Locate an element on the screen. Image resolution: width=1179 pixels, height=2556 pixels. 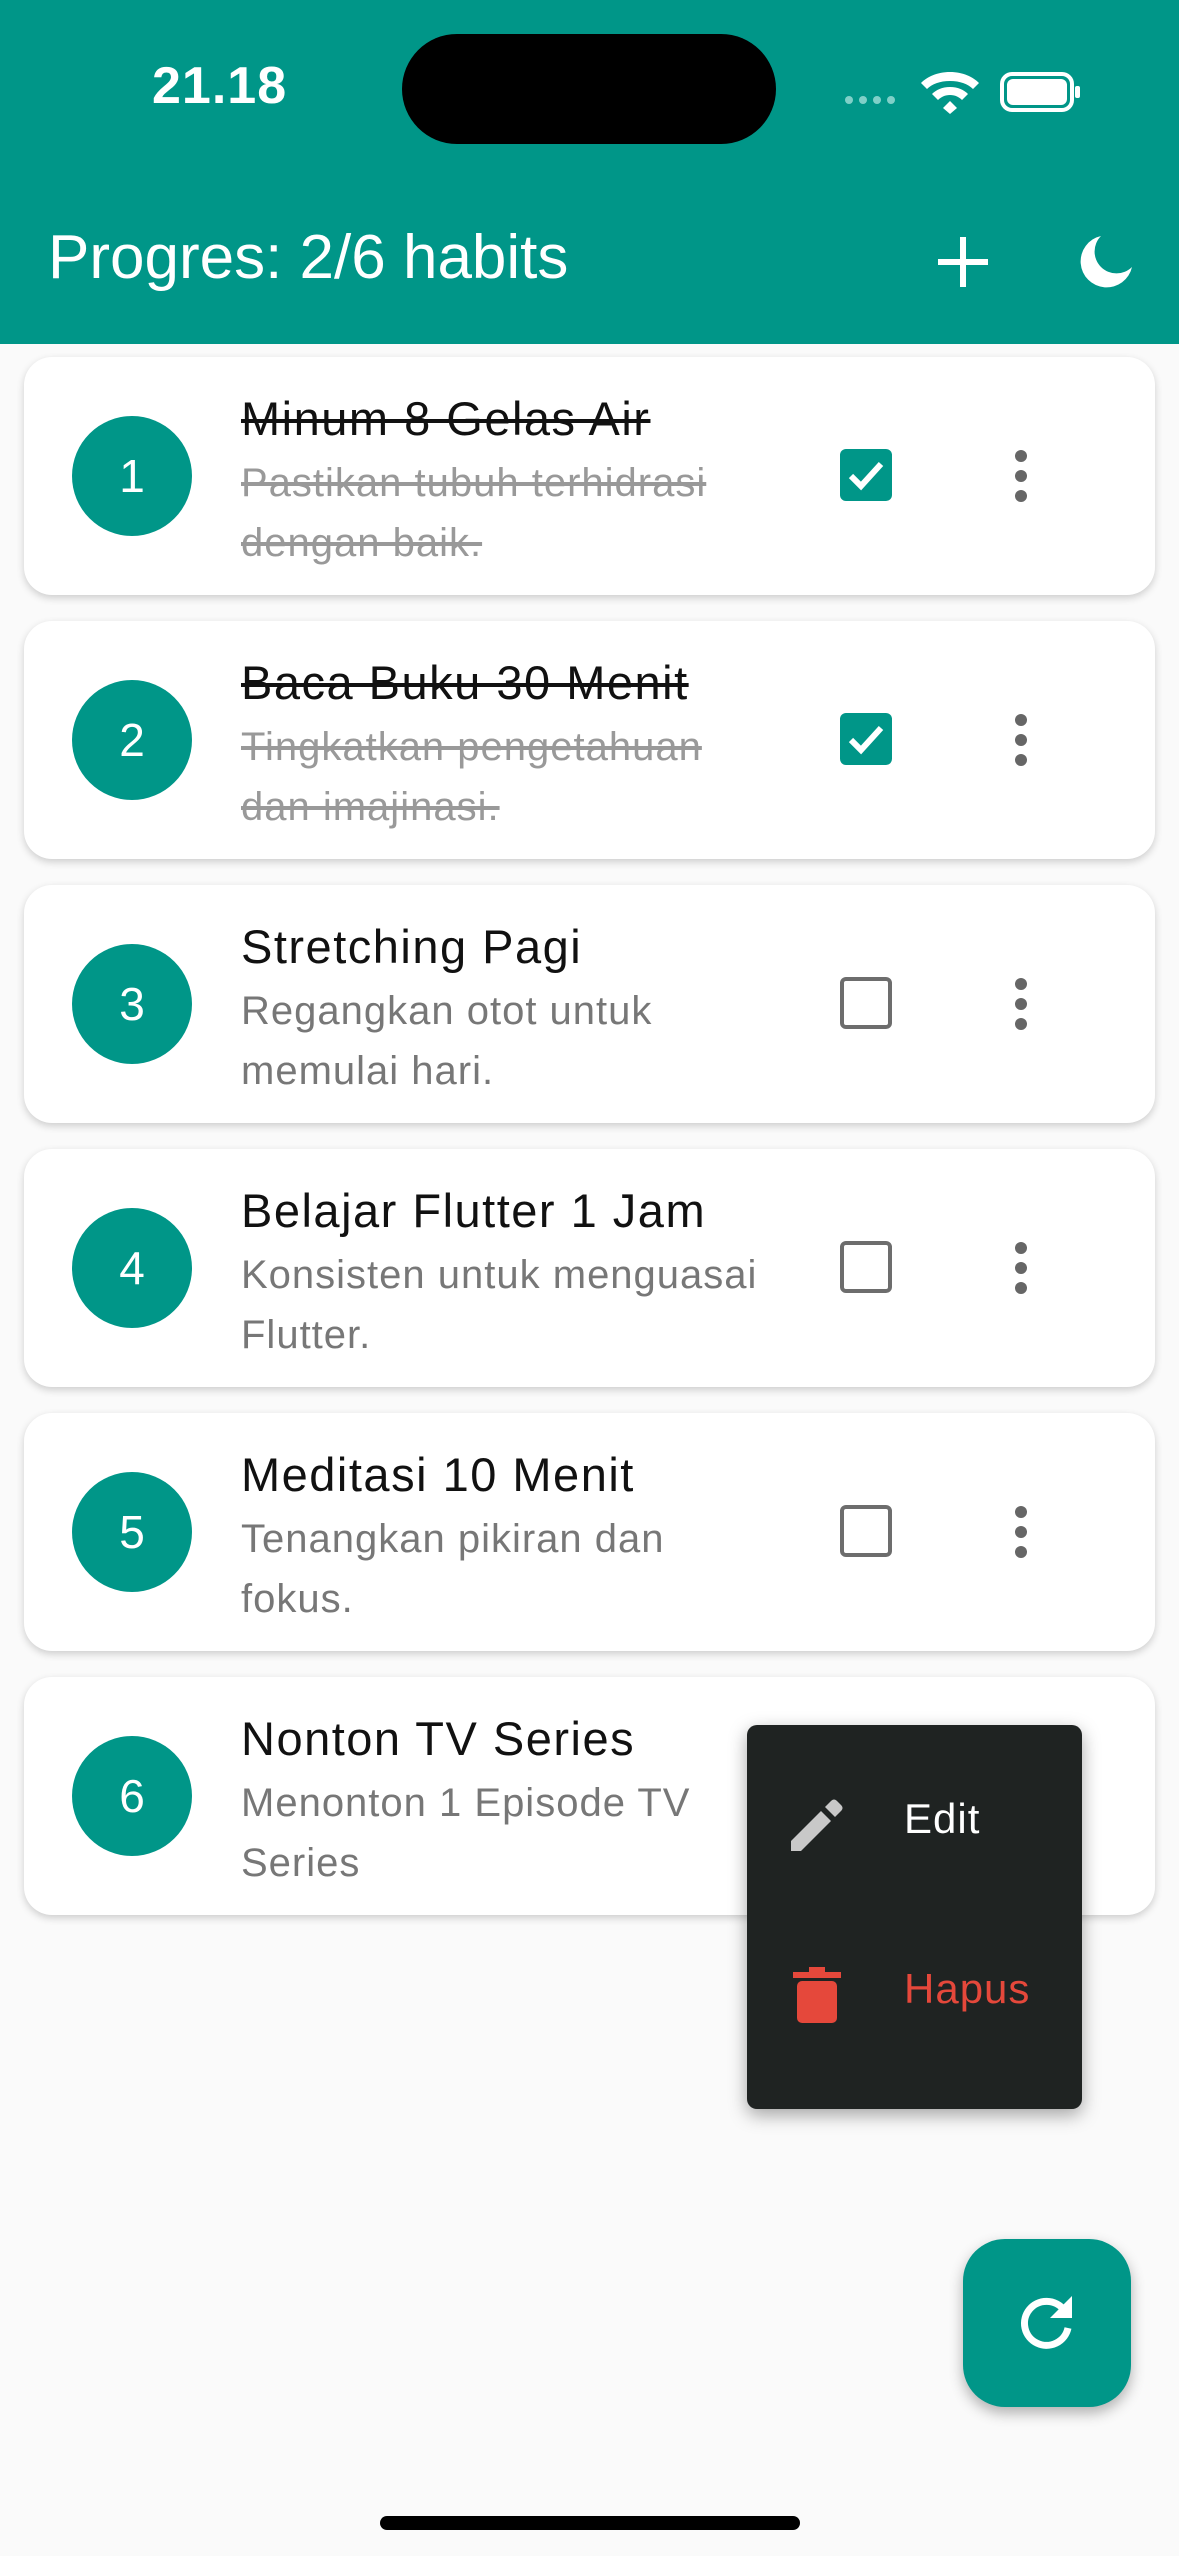
habit-context-menu: Edit Hapus is located at coordinates (914, 1917).